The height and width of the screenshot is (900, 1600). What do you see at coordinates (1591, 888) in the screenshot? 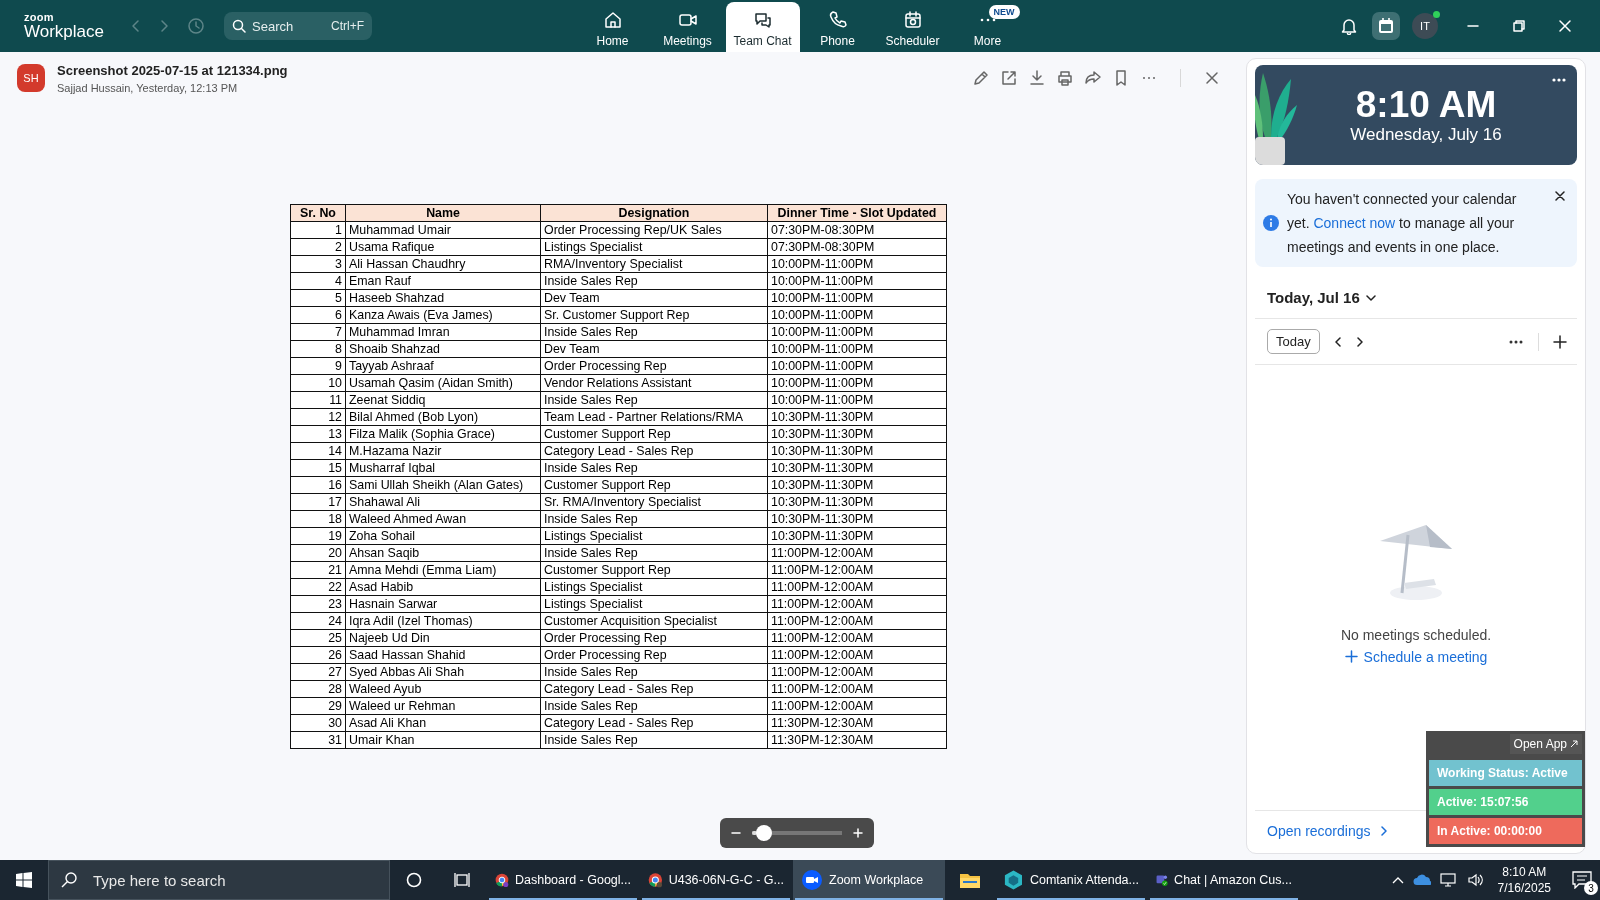
I see `notification-count: 3` at bounding box center [1591, 888].